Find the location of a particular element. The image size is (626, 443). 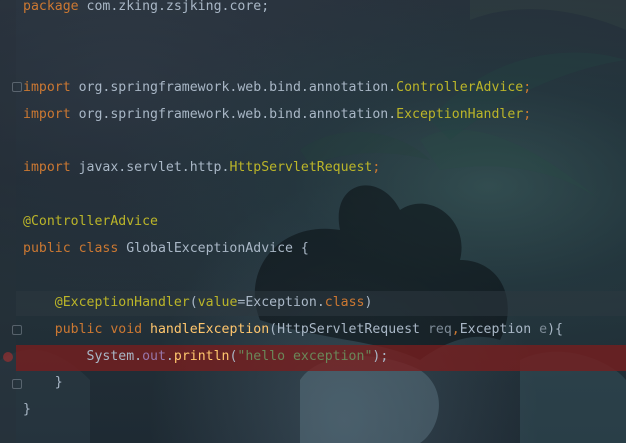

code-line: package com.zking.zsjking.core; is located at coordinates (293, 10).